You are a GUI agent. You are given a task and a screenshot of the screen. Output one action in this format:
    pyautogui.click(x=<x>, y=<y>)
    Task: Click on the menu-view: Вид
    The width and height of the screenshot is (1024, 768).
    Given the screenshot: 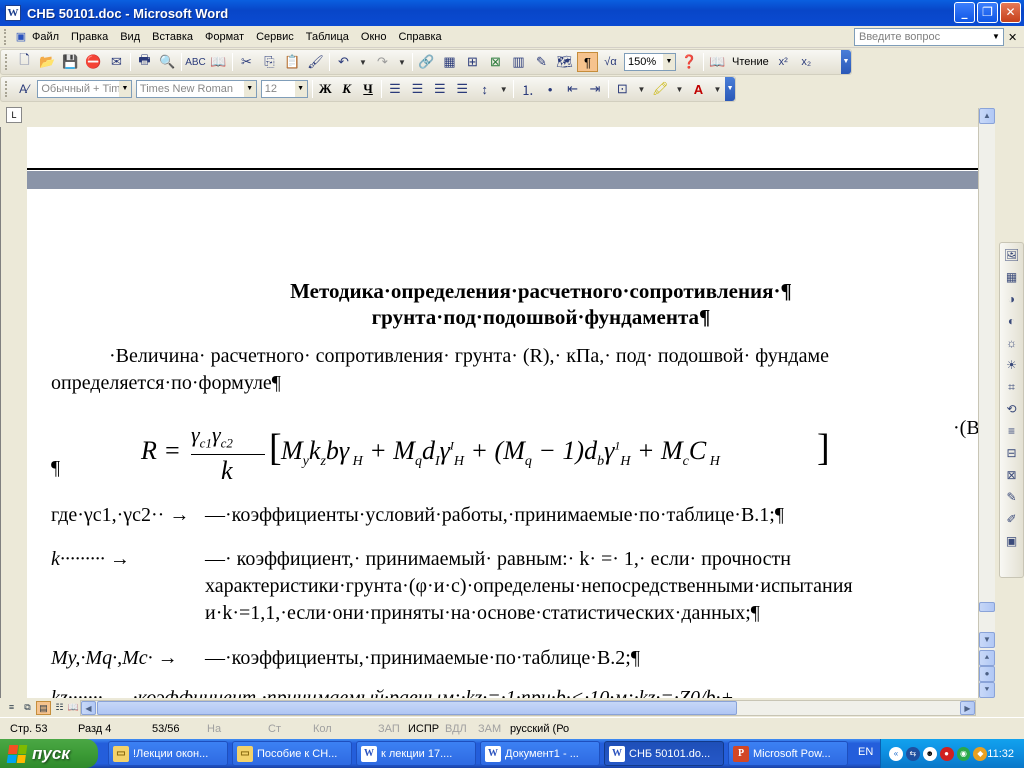 What is the action you would take?
    pyautogui.click(x=130, y=37)
    